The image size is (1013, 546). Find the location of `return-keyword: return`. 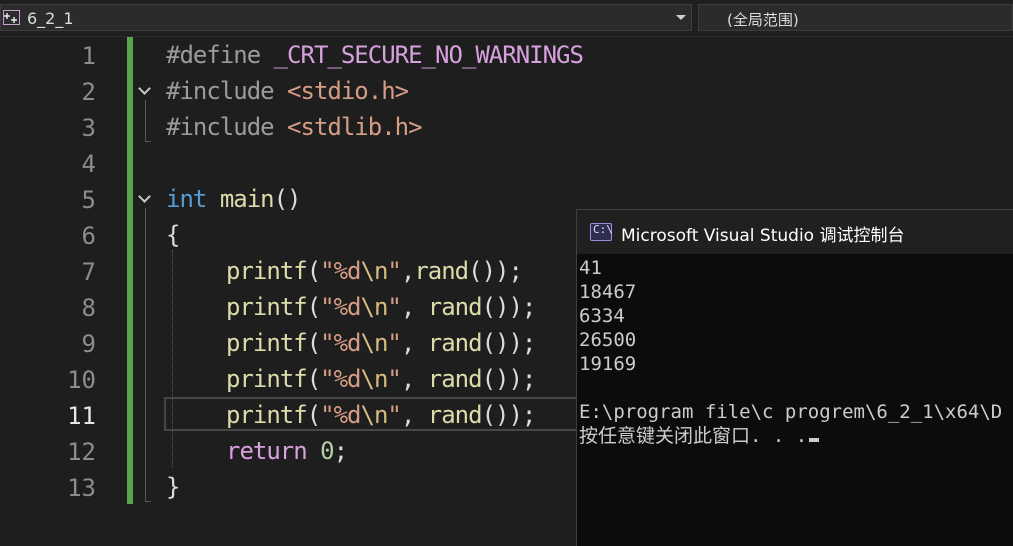

return-keyword: return is located at coordinates (267, 451).